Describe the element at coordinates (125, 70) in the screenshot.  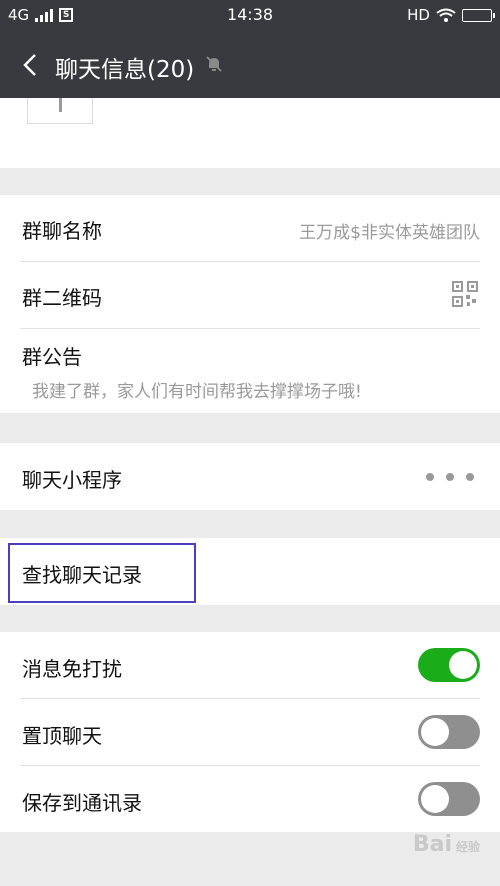
I see `page-title: 聊天信息(20)` at that location.